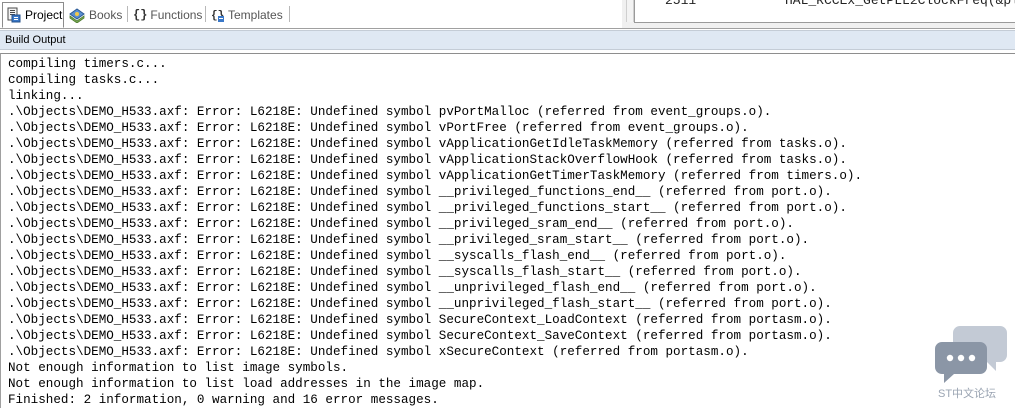 This screenshot has height=408, width=1015. What do you see at coordinates (681, 4) in the screenshot?
I see `editor-line-number: 2511` at bounding box center [681, 4].